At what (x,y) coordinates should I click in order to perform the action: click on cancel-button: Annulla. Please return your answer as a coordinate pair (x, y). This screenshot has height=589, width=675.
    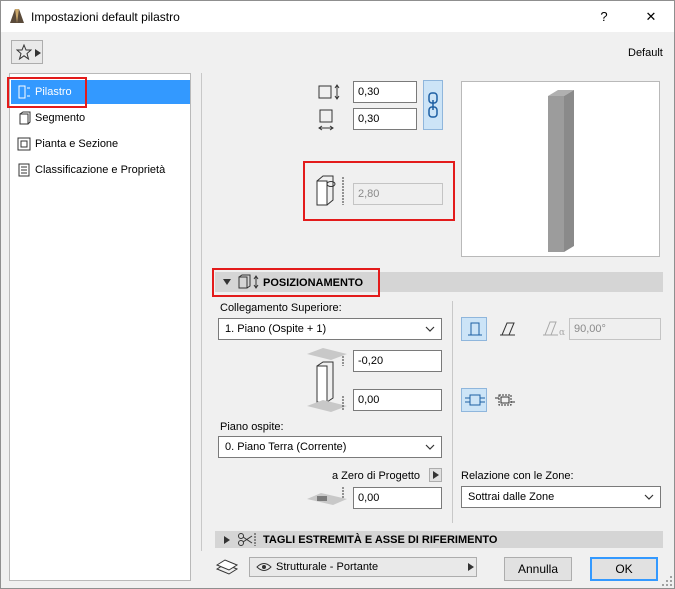
    Looking at the image, I should click on (538, 569).